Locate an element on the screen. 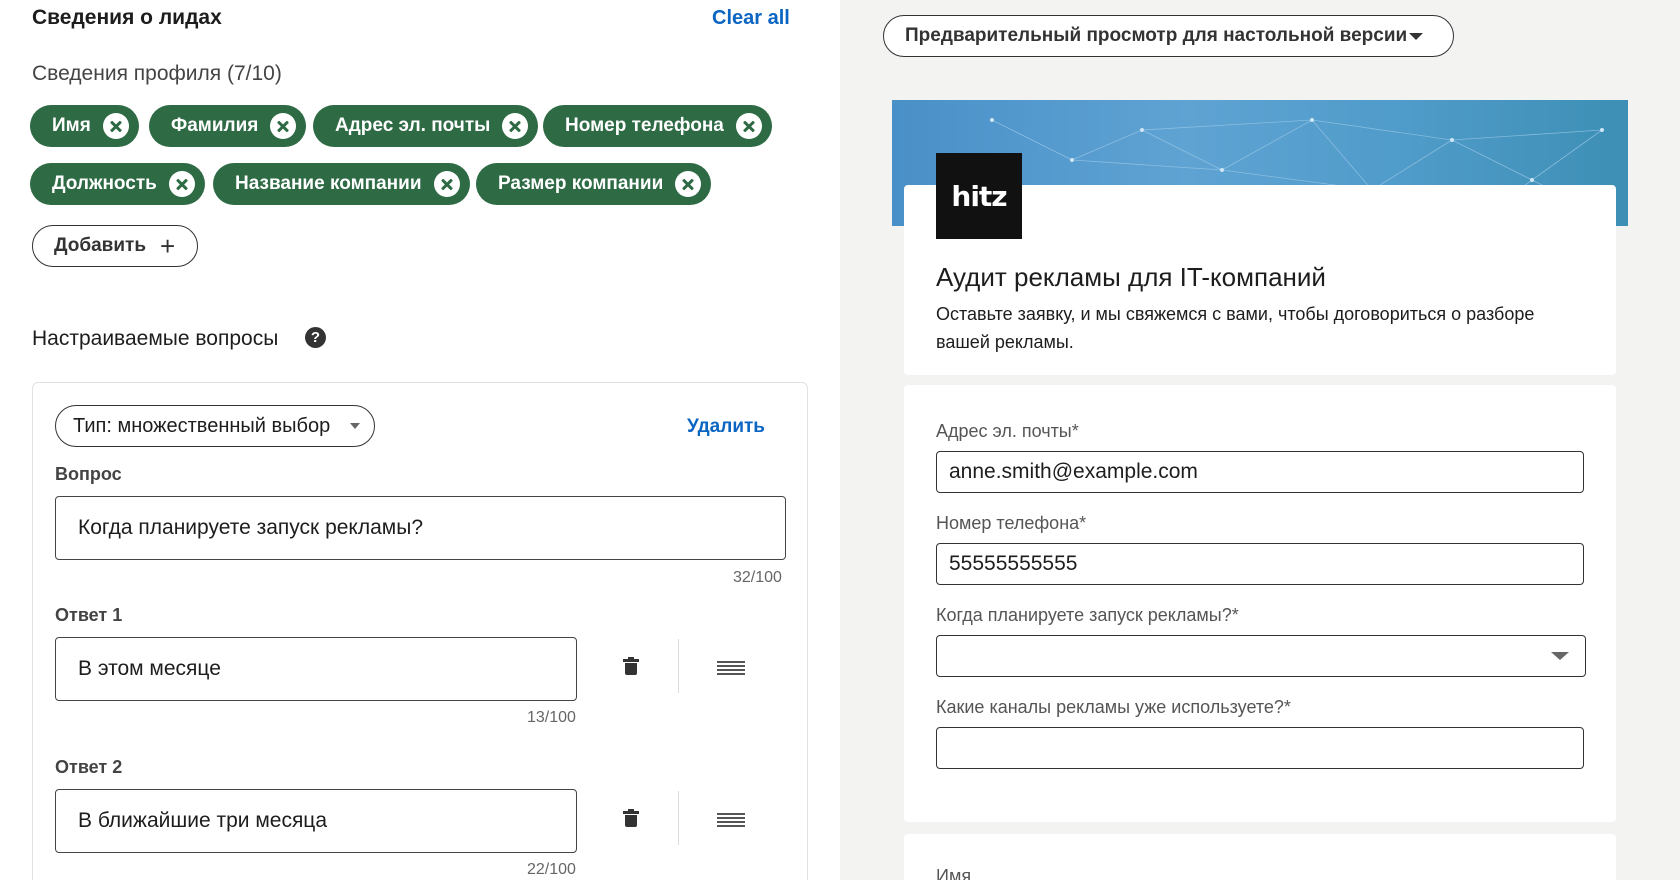 The width and height of the screenshot is (1680, 880). answer-2-counter: 22/100 is located at coordinates (551, 869).